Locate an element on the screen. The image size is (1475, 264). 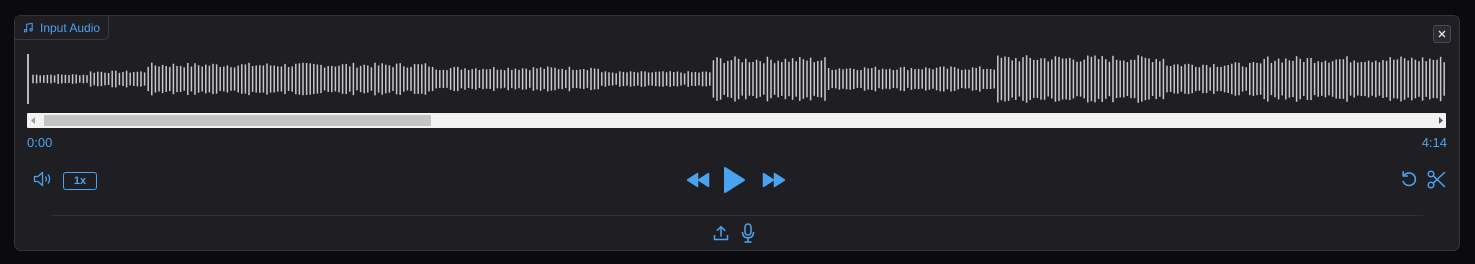
panel-title: Input Audio is located at coordinates (70, 27).